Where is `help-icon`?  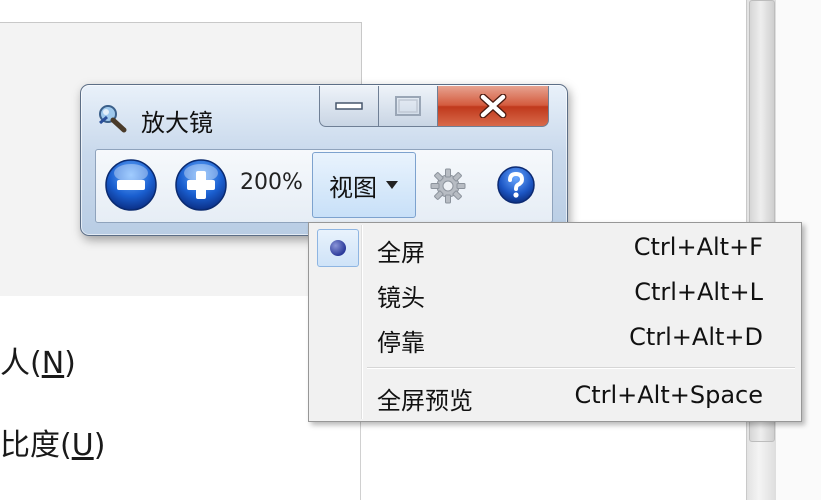 help-icon is located at coordinates (516, 185).